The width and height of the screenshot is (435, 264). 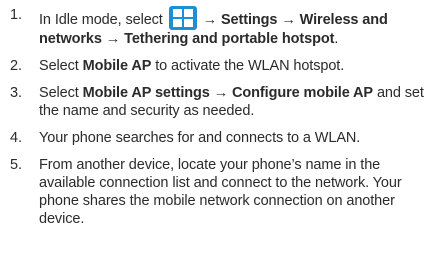 What do you see at coordinates (229, 39) in the screenshot?
I see `menu-path-tethering: Tethering and portable hotspot` at bounding box center [229, 39].